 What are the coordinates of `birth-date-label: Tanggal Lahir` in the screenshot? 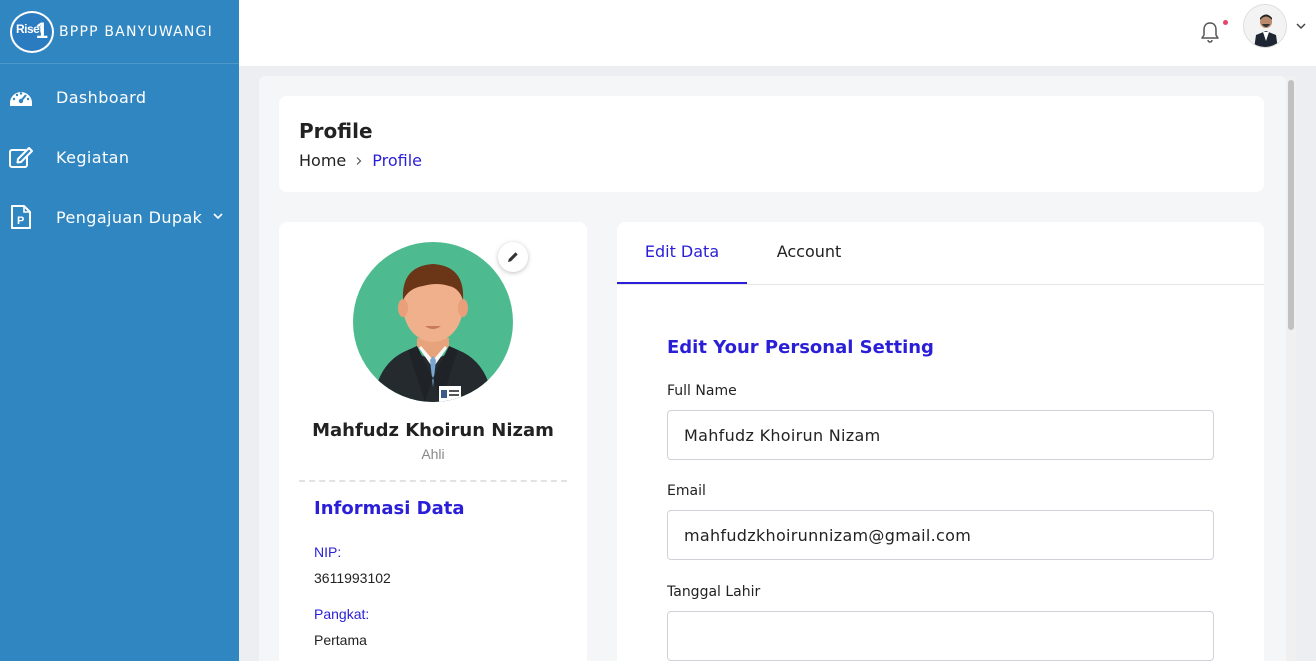 It's located at (714, 592).